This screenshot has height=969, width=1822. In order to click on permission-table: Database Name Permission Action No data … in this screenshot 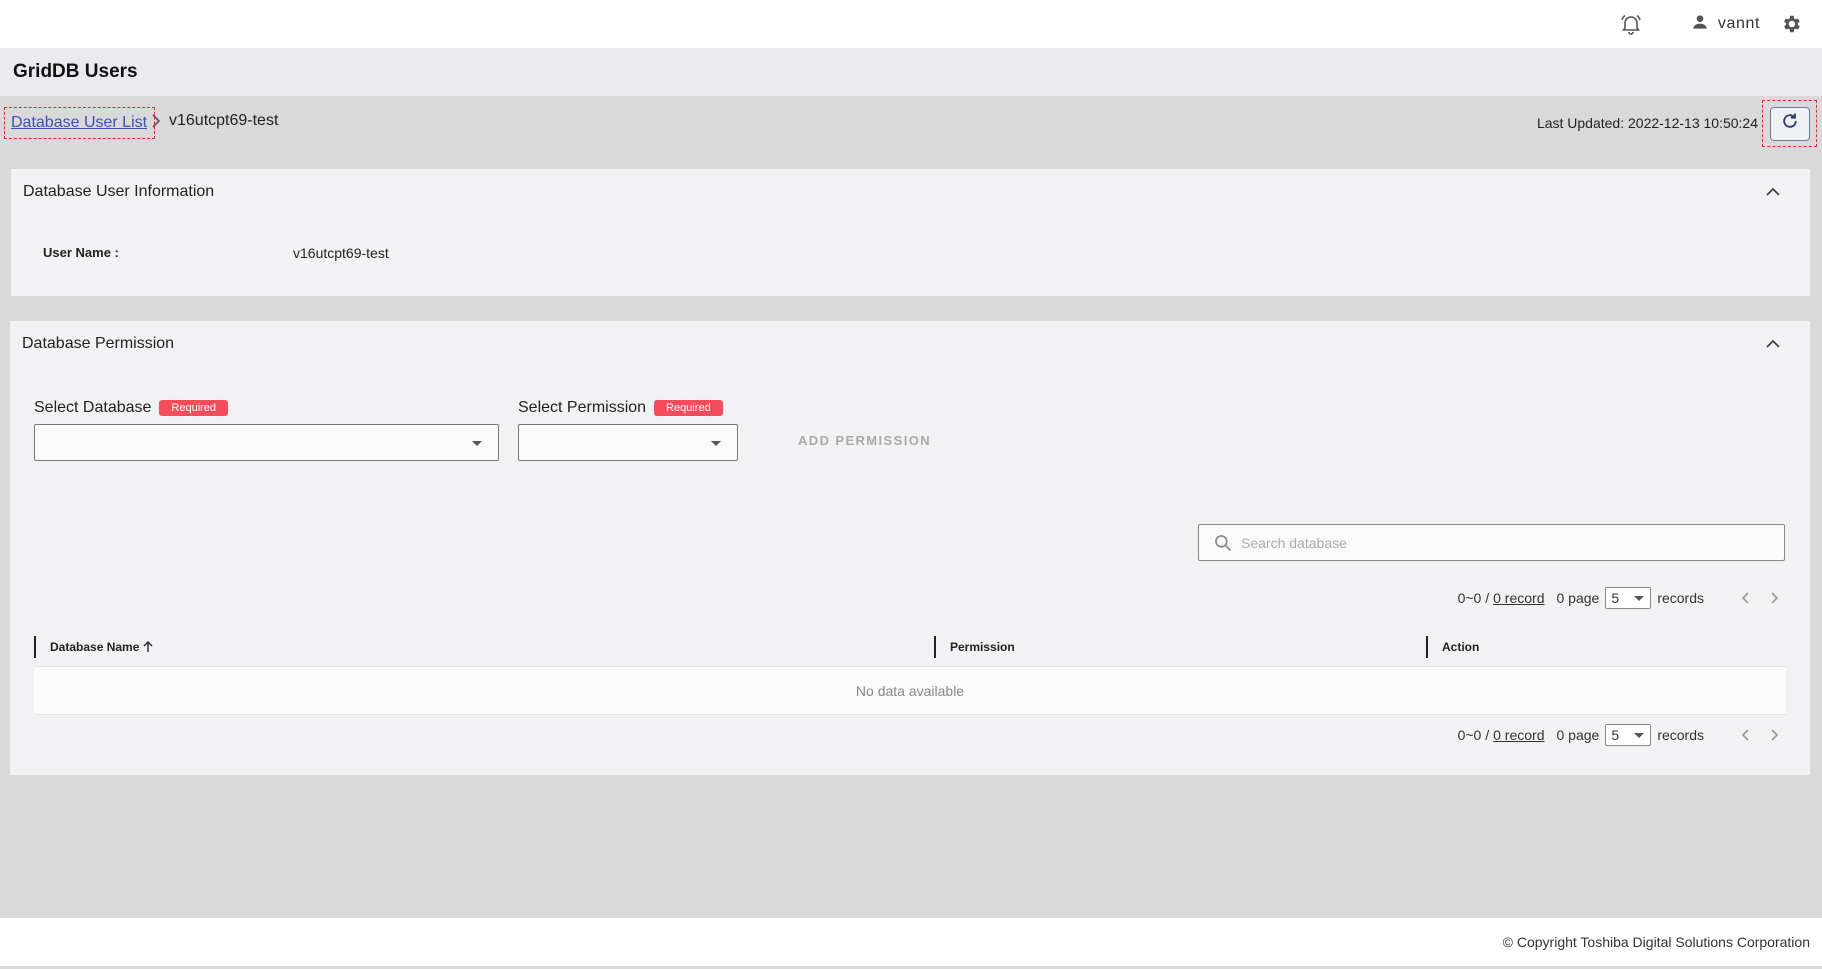, I will do `click(910, 671)`.